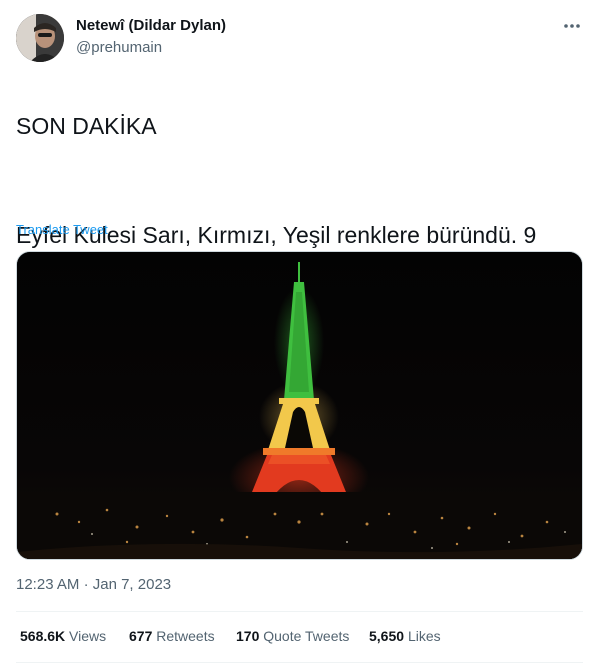 This screenshot has width=599, height=667. Describe the element at coordinates (424, 636) in the screenshot. I see `likes-label: Likes` at that location.